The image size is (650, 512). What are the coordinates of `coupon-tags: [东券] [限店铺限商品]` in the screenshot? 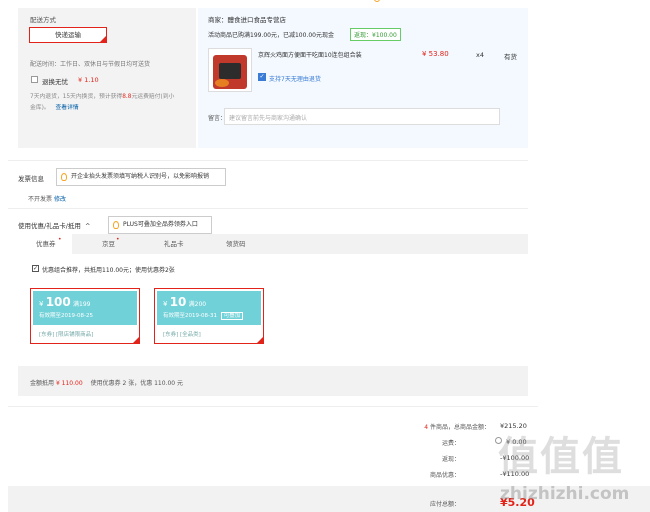 It's located at (66, 335).